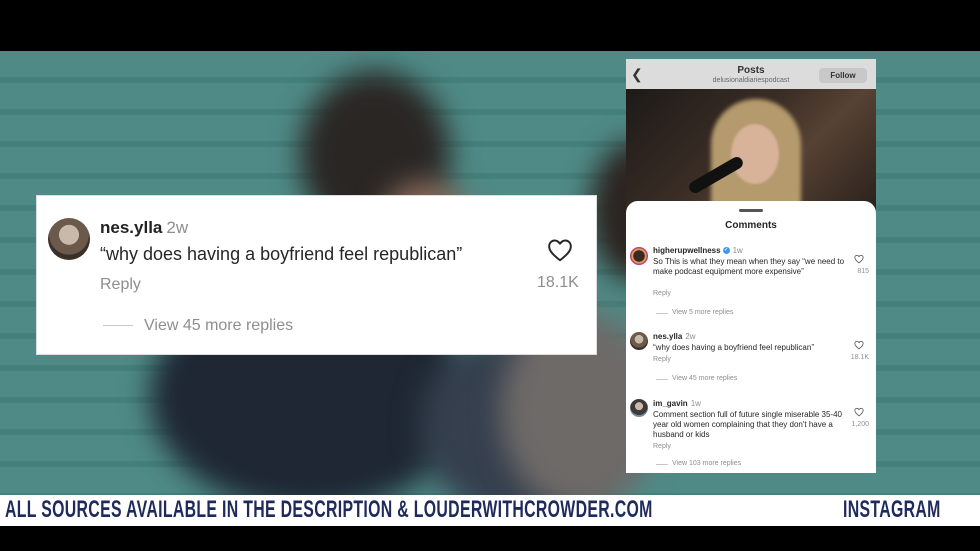 This screenshot has height=551, width=980. I want to click on follow-button: Follow, so click(843, 75).